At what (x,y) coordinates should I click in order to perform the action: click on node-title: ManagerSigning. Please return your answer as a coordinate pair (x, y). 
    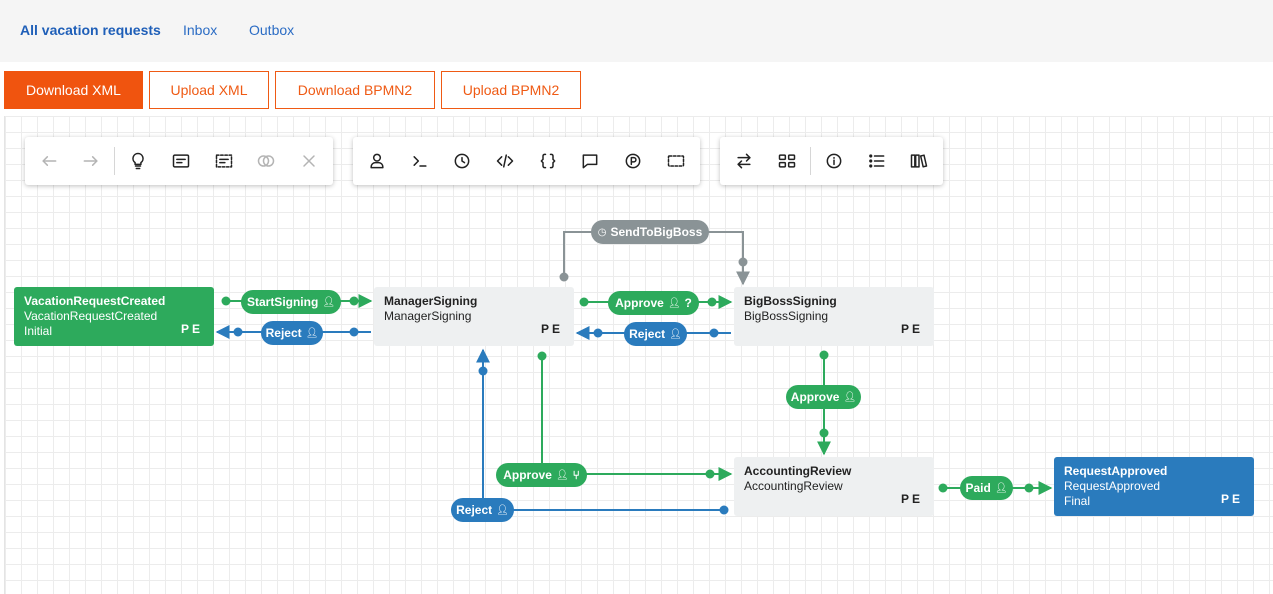
    Looking at the image, I should click on (431, 301).